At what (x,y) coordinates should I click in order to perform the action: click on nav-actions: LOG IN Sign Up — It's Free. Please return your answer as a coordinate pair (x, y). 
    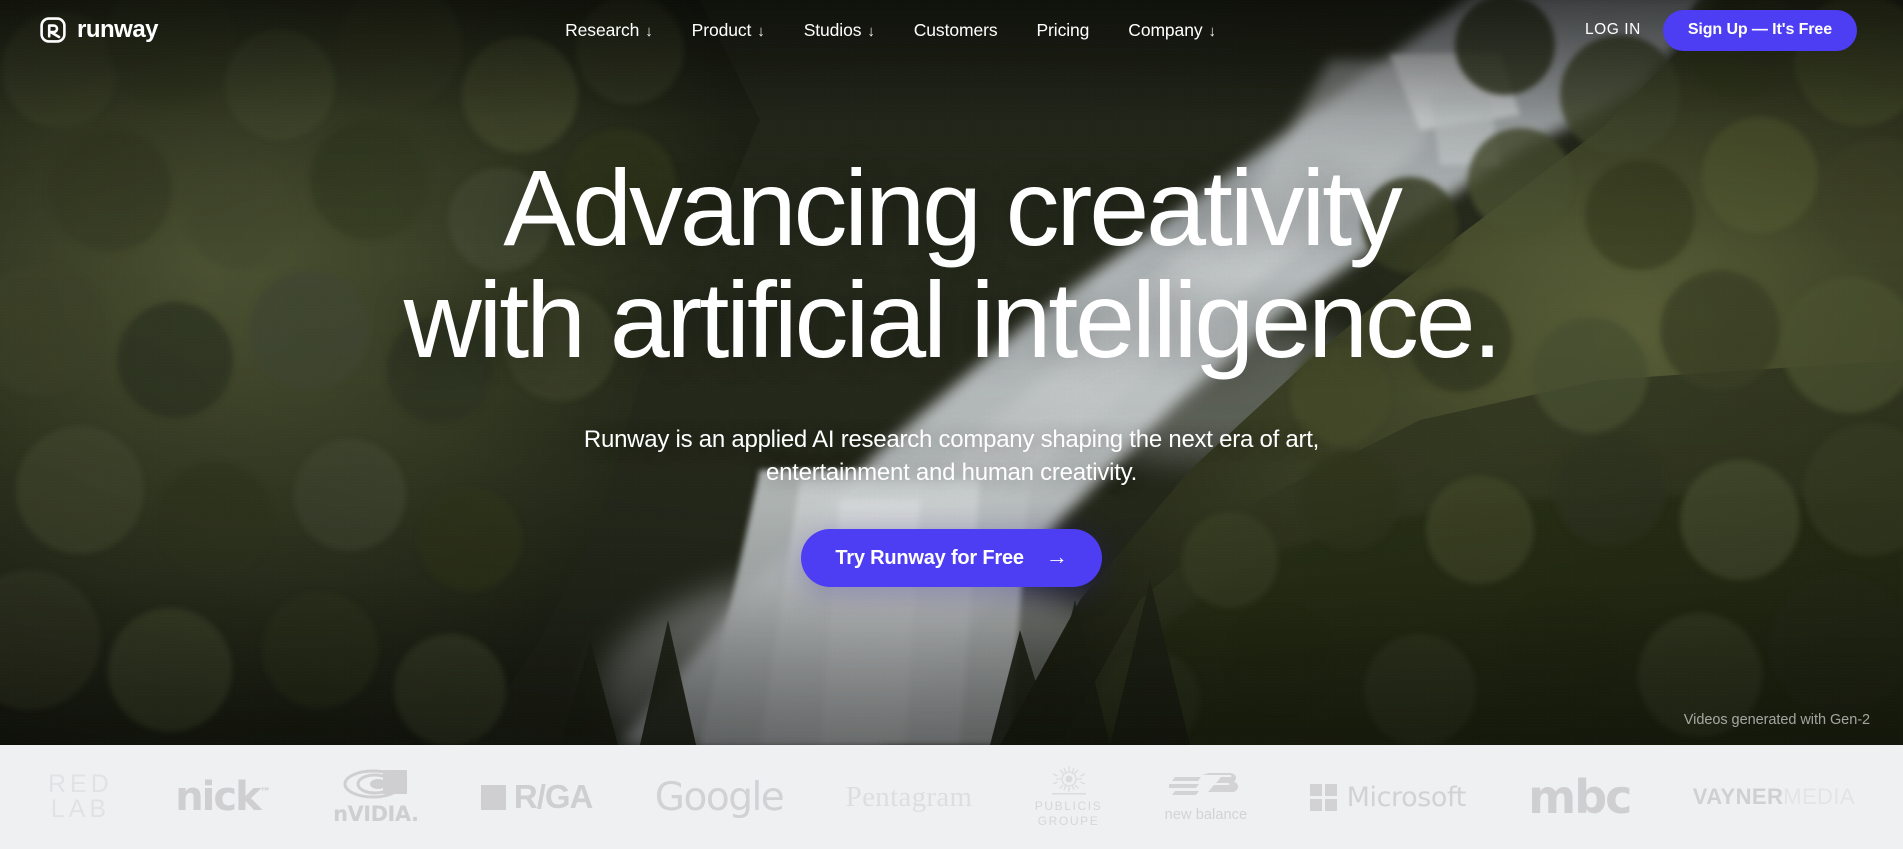
    Looking at the image, I should click on (1721, 30).